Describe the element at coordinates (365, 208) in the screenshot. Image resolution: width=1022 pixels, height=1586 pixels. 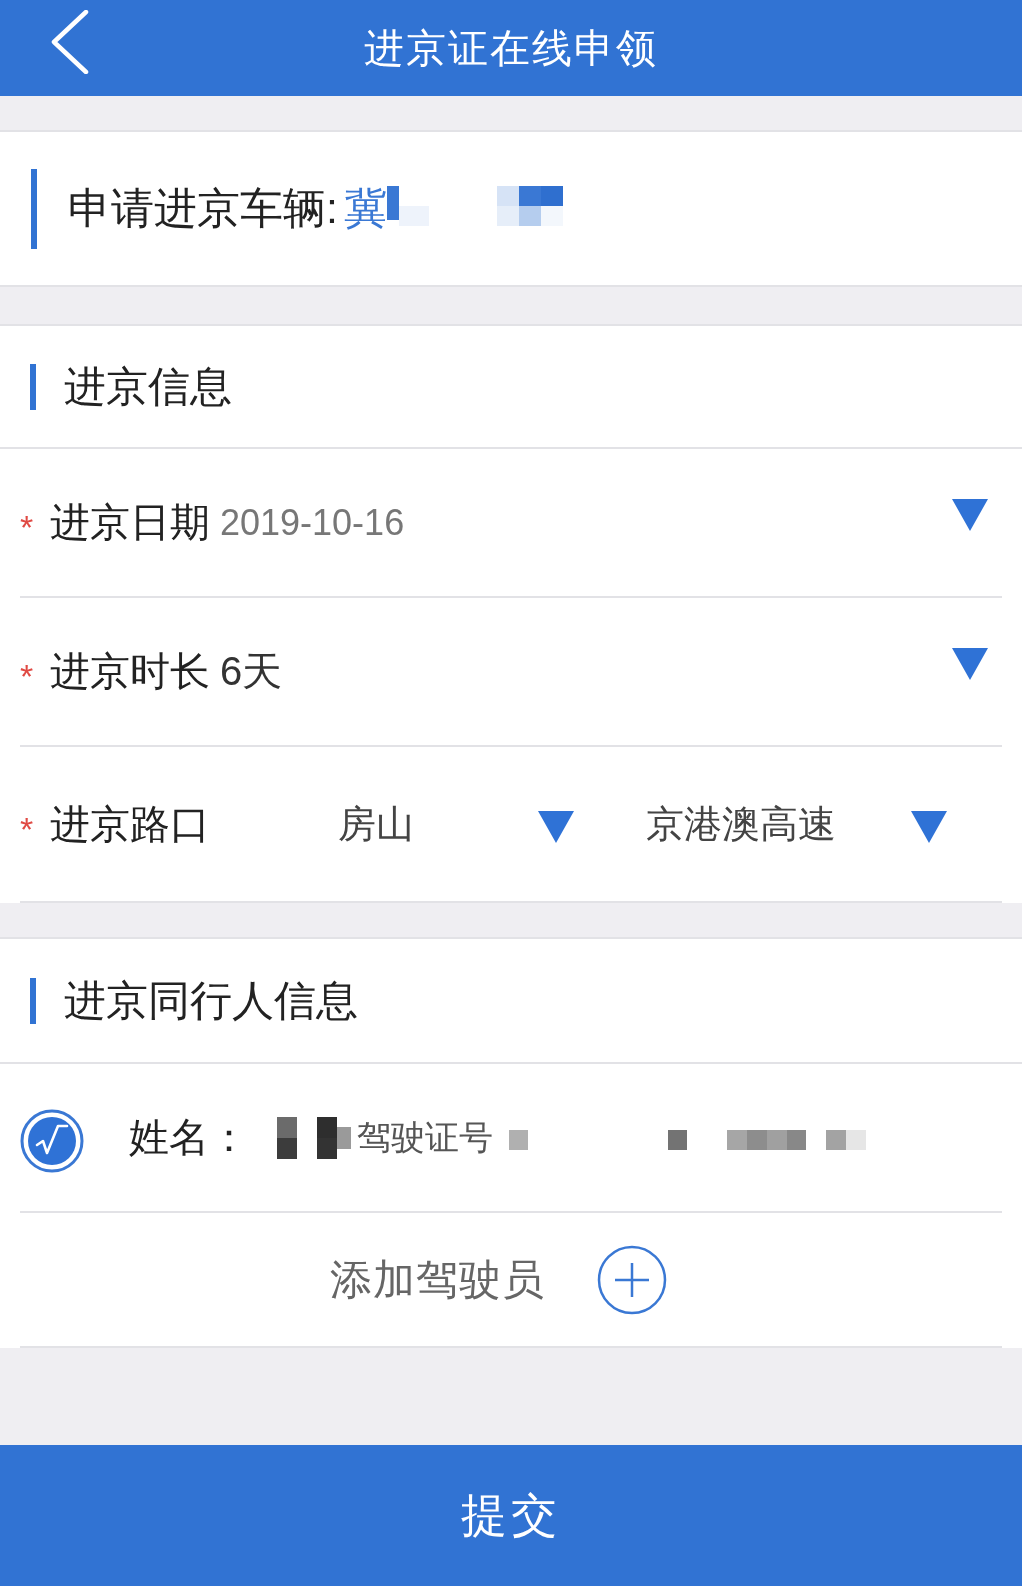
I see `plate-number: 冀` at that location.